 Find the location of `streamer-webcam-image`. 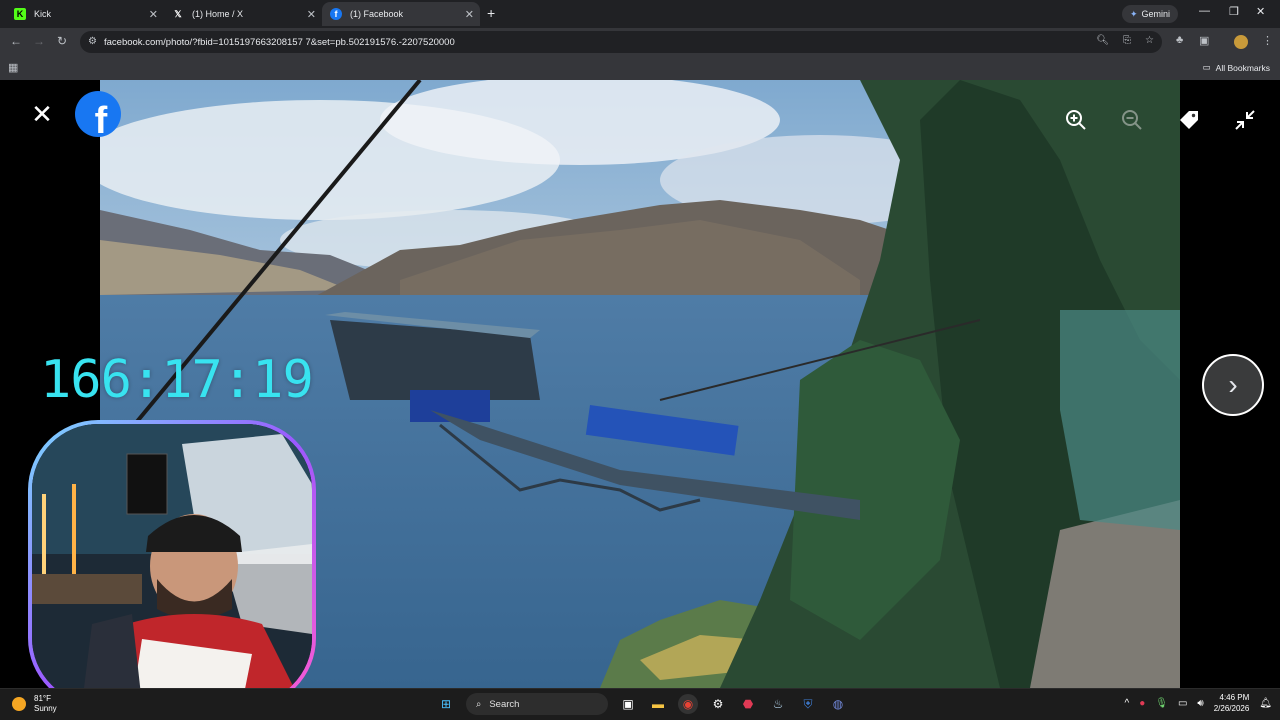

streamer-webcam-image is located at coordinates (172, 556).